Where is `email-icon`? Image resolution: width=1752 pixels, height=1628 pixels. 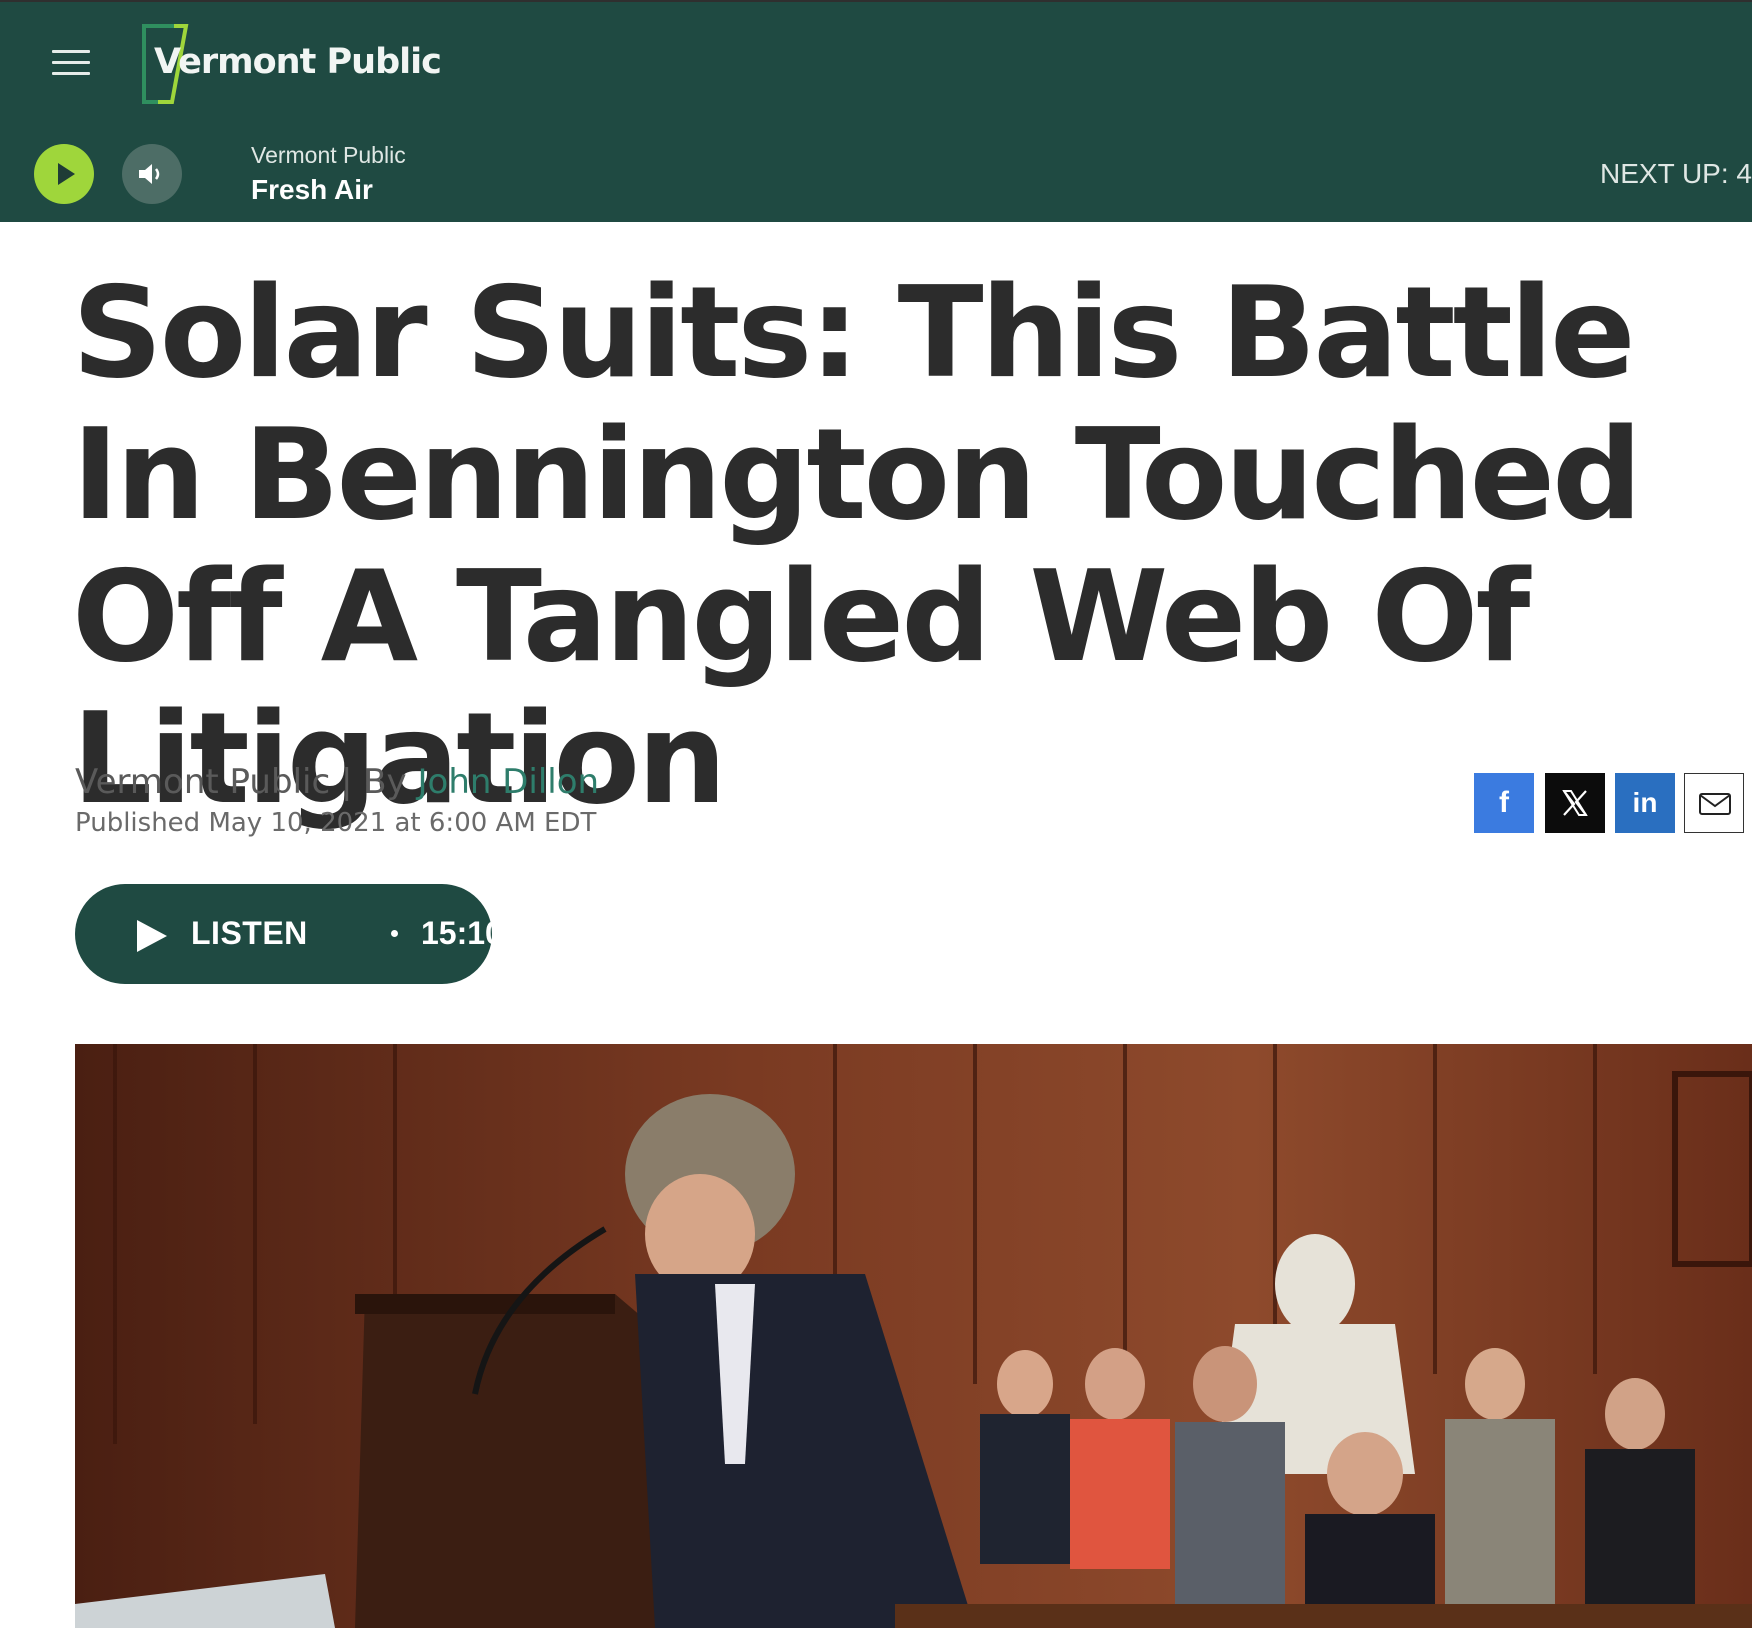 email-icon is located at coordinates (1715, 804).